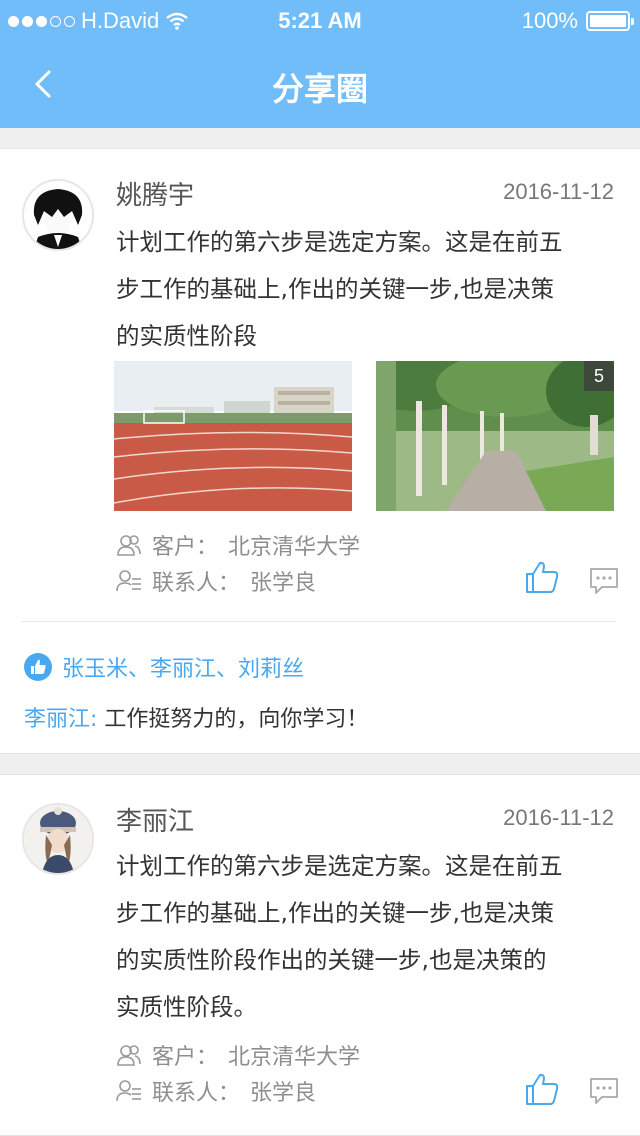 This screenshot has width=640, height=1136. I want to click on top-bar: H.David 5:21 AM 100% 分享圈, so click(320, 64).